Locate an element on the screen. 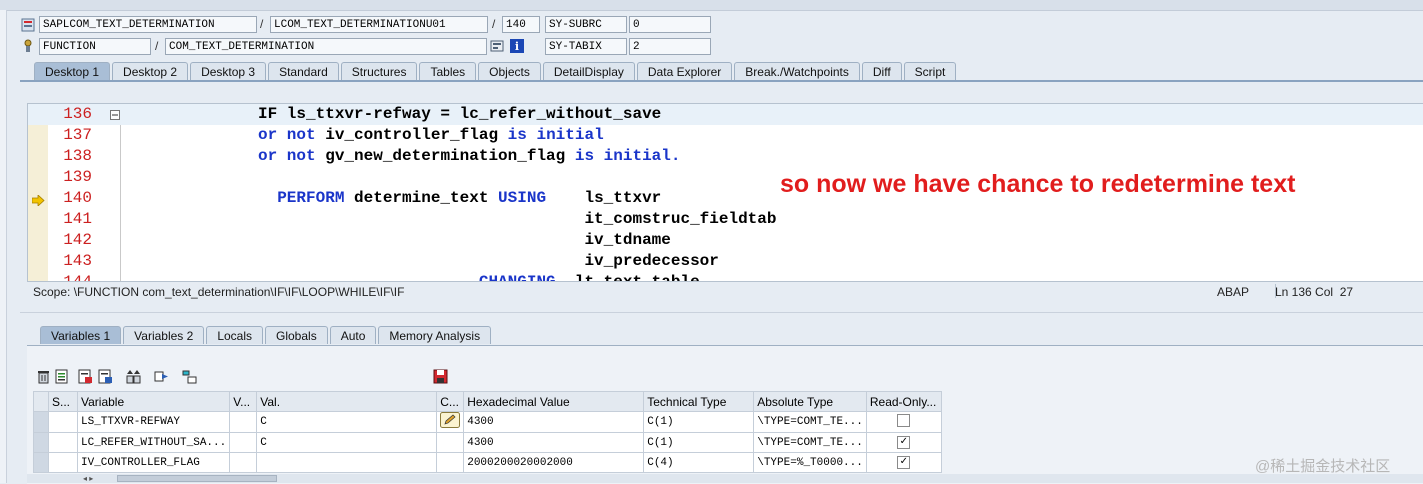  horizontal-scrollbar: ◂ ▸ is located at coordinates (725, 478).